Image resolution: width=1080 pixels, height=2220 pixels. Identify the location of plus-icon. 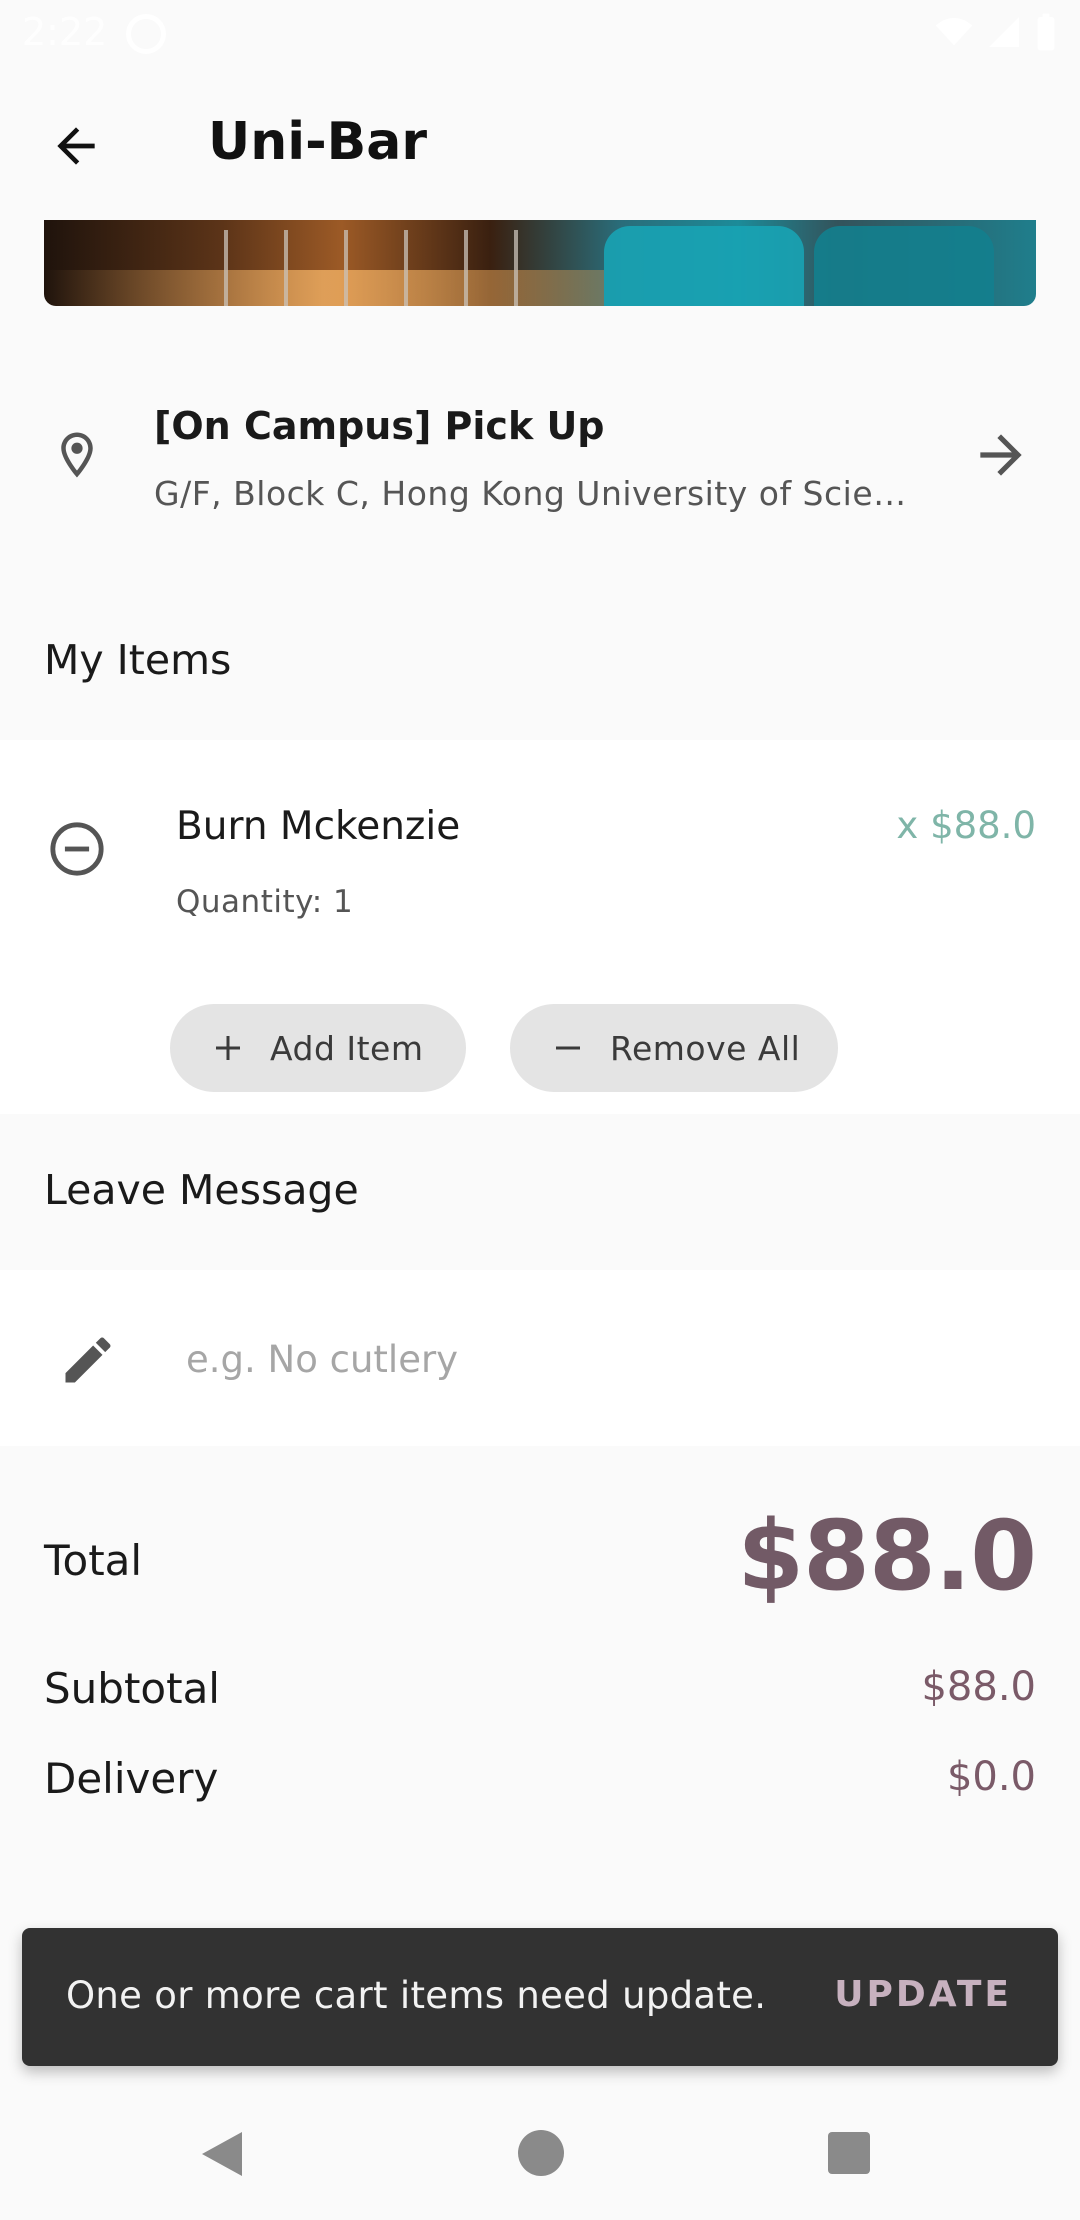
(228, 1048).